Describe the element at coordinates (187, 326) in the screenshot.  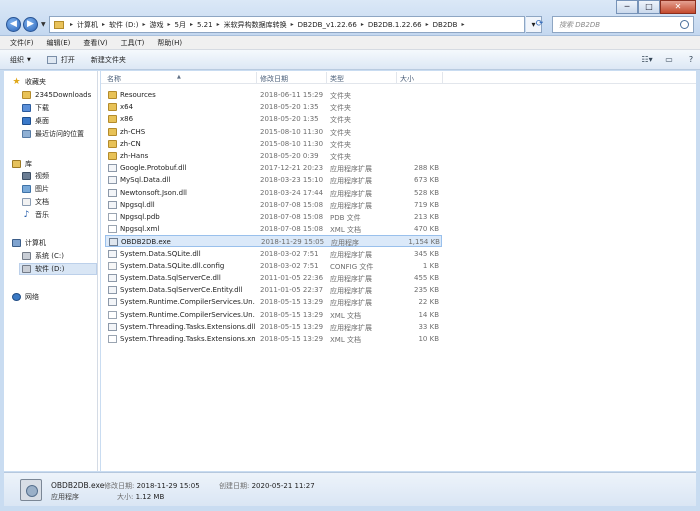
I see `file-name: System.Threading.Tasks.Extensions.dll` at that location.